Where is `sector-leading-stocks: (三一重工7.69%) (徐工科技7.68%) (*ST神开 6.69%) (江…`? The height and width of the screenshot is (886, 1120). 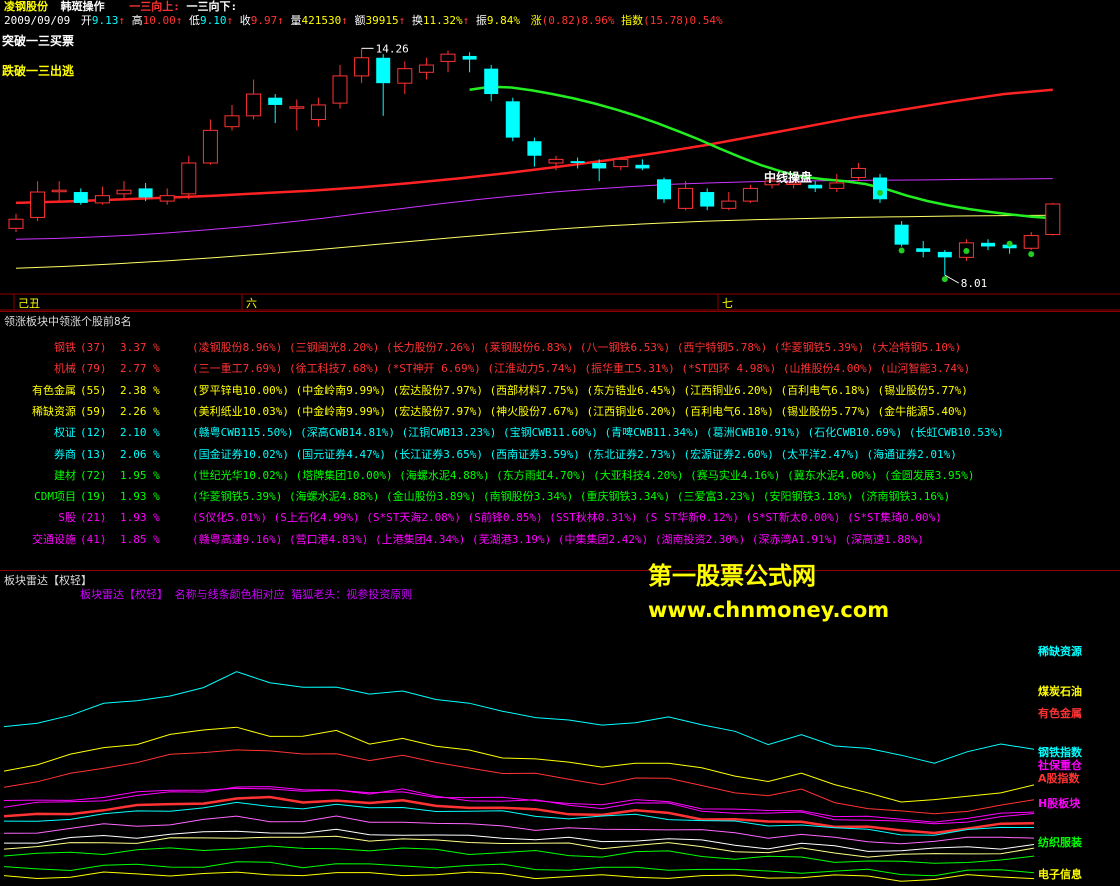 sector-leading-stocks: (三一重工7.69%) (徐工科技7.68%) (*ST神开 6.69%) (江… is located at coordinates (581, 368).